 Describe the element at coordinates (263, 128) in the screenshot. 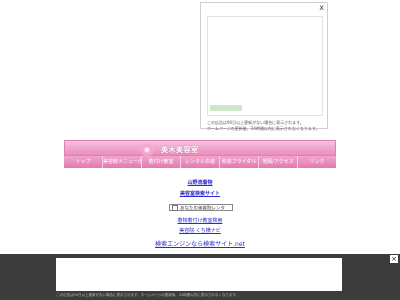

I see `ad-note-line2: ホームページの更新後、24時間以内に表示されなくなります。` at that location.